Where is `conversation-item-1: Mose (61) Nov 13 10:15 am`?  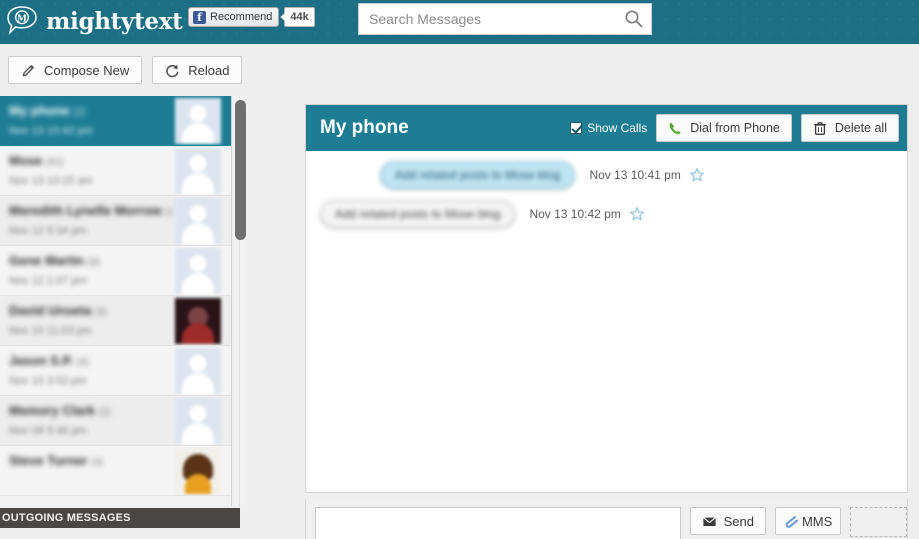
conversation-item-1: Mose (61) Nov 13 10:15 am is located at coordinates (115, 171).